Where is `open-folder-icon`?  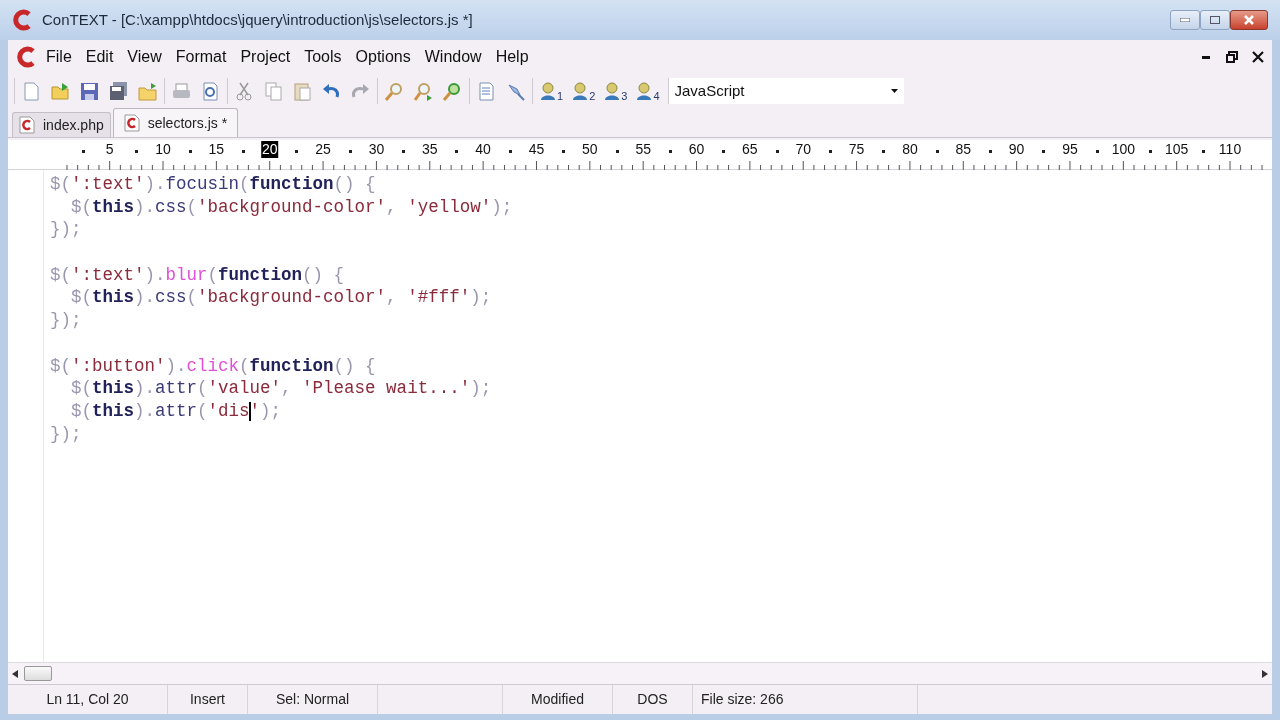
open-folder-icon is located at coordinates (60, 91).